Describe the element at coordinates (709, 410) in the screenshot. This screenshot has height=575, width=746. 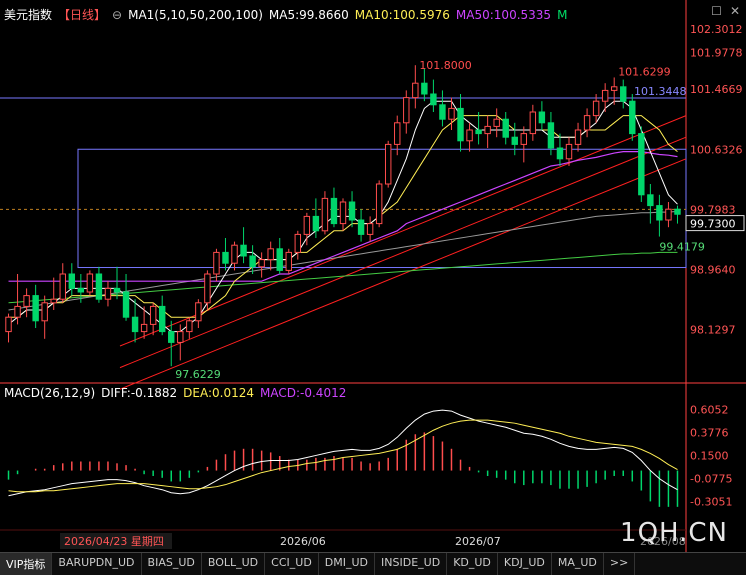
I see `macd-tick-label: 0.6052` at that location.